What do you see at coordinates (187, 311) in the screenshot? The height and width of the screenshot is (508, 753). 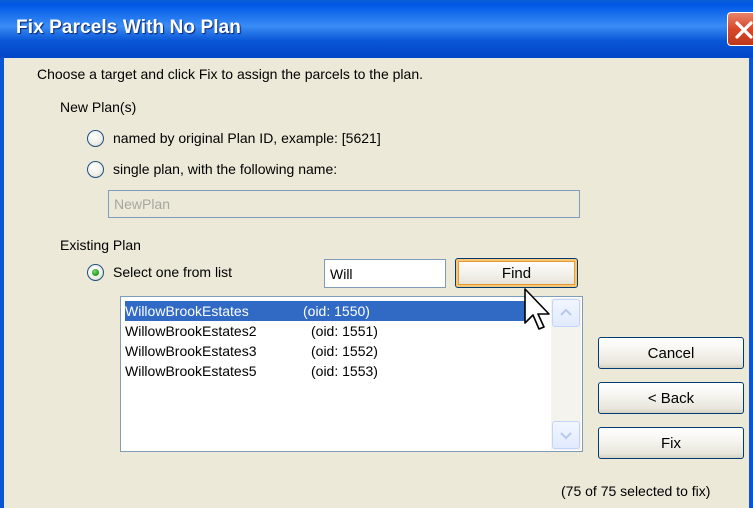 I see `plan-name: WillowBrookEstates` at bounding box center [187, 311].